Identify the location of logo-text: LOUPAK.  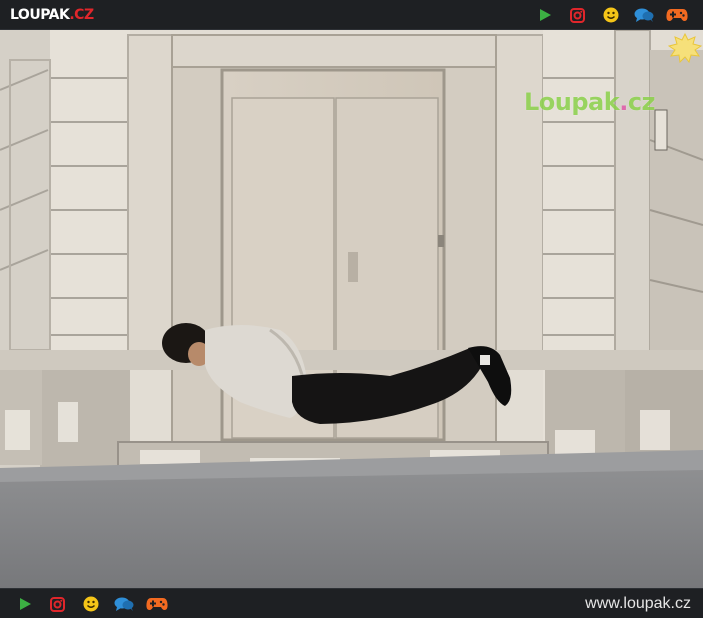
(40, 15).